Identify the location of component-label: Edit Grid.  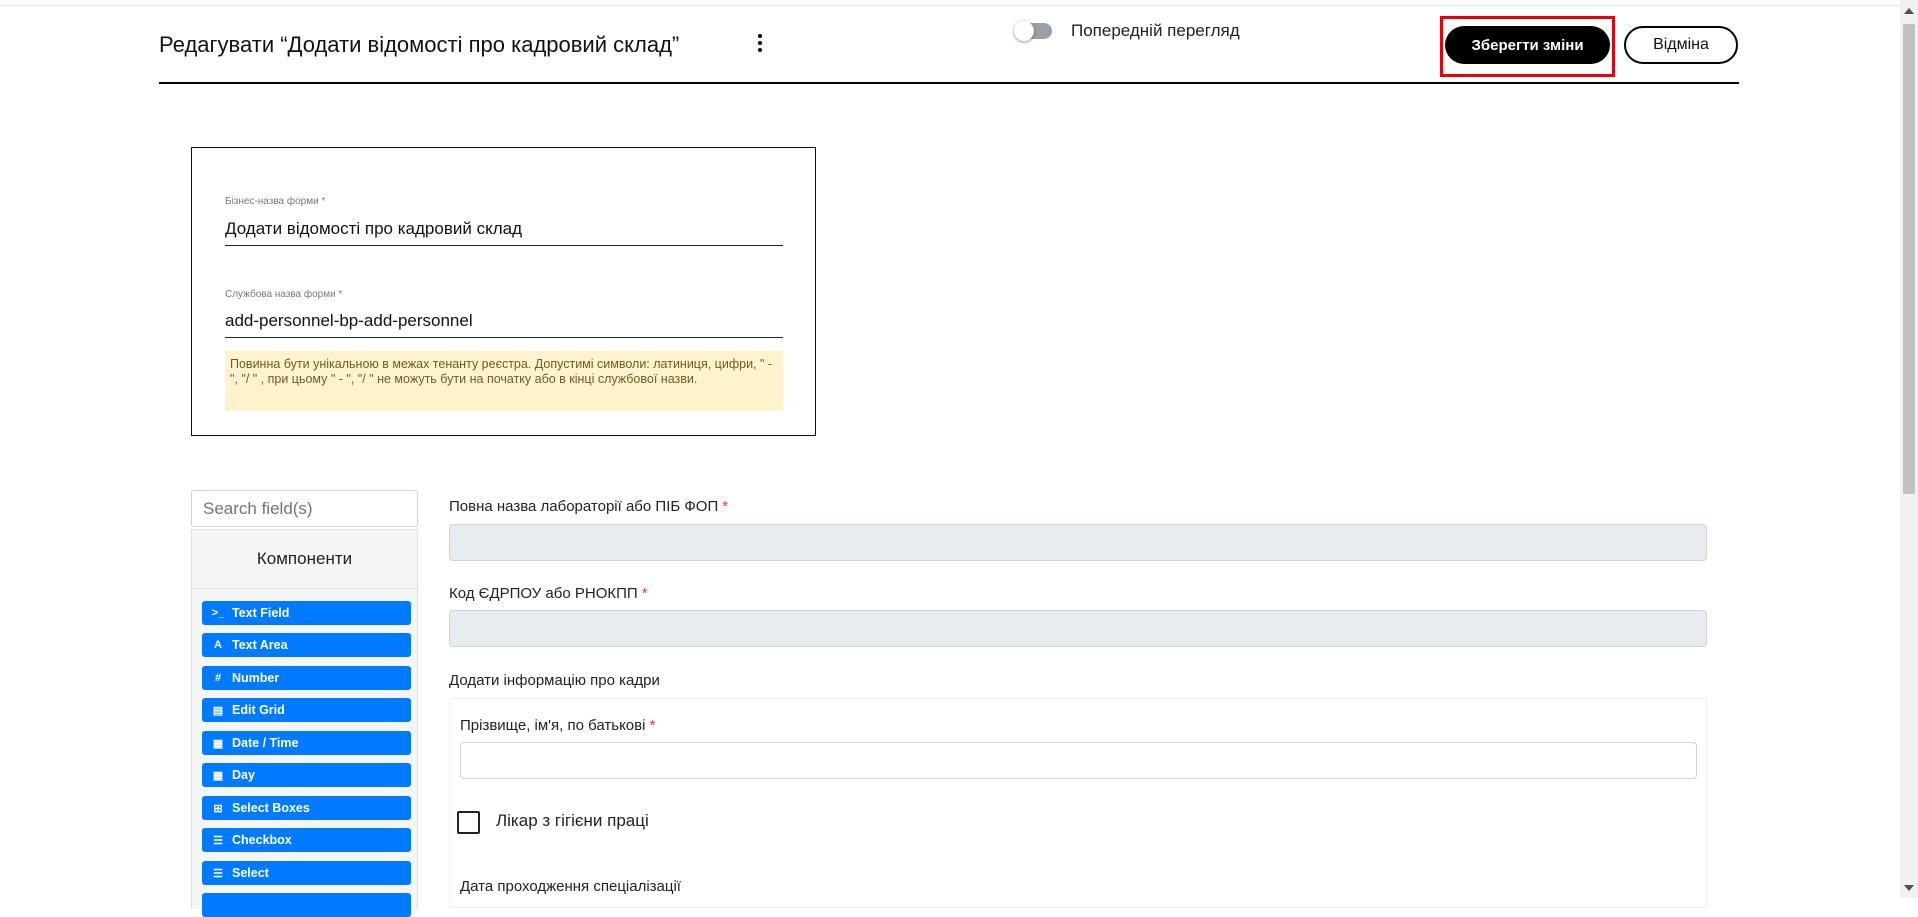
(258, 710).